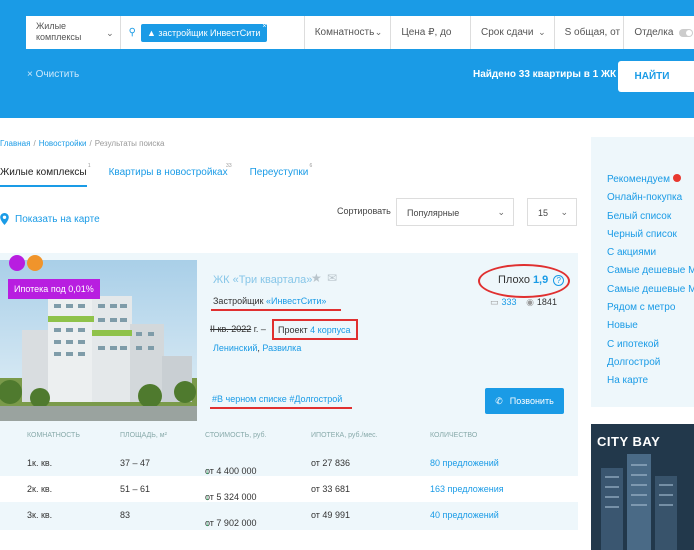 The image size is (694, 550). I want to click on sort-value: Популярные, so click(433, 213).